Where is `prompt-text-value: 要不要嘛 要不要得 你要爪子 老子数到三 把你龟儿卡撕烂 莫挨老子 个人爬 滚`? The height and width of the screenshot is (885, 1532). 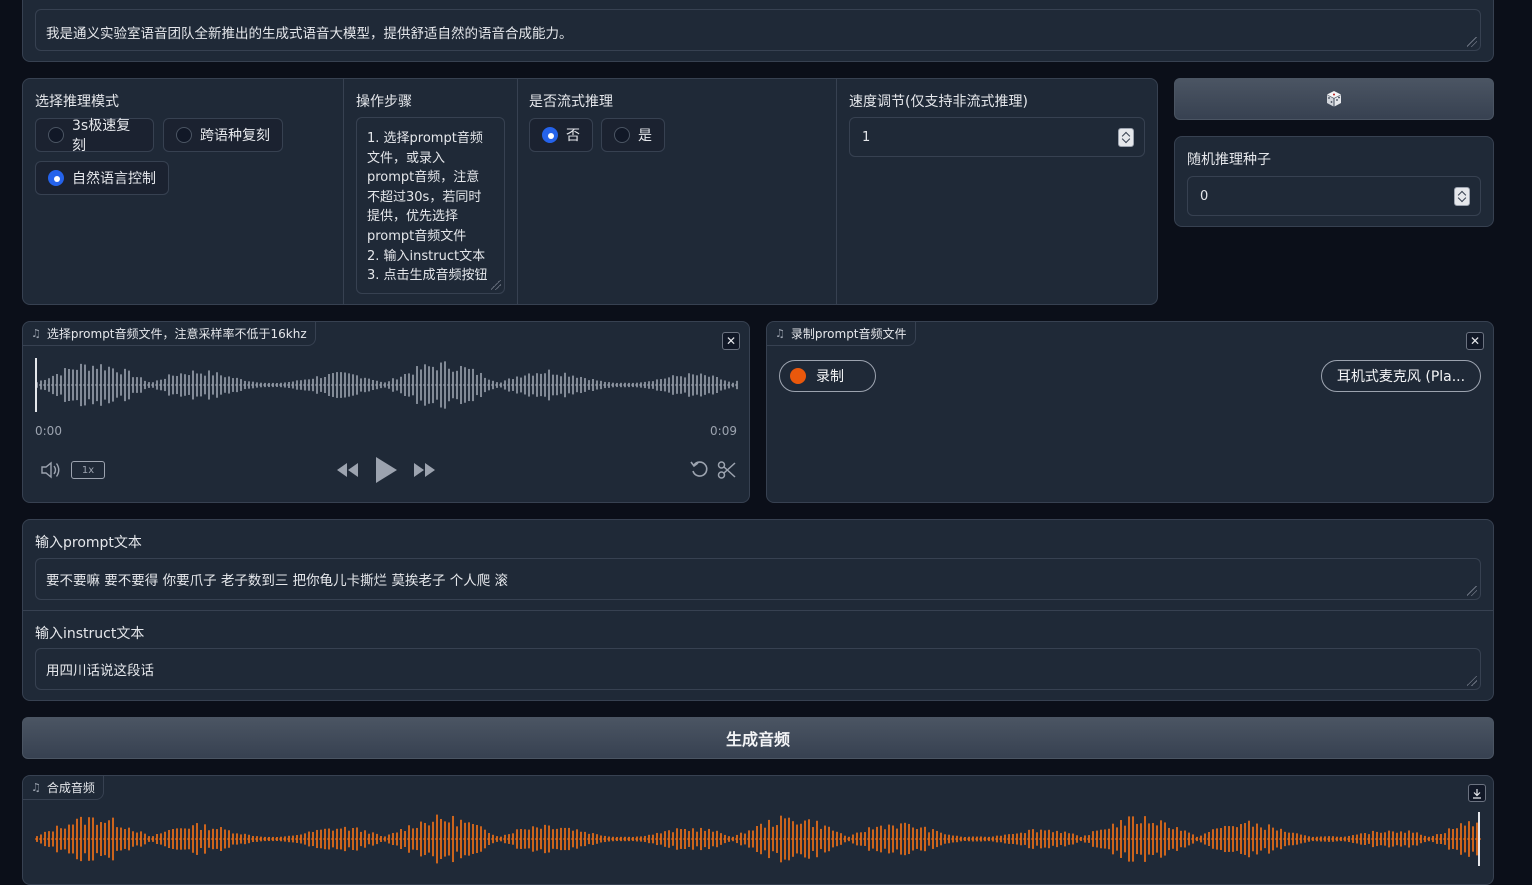
prompt-text-value: 要不要嘛 要不要得 你要爪子 老子数到三 把你龟儿卡撕烂 莫挨老子 个人爬 滚 is located at coordinates (277, 581).